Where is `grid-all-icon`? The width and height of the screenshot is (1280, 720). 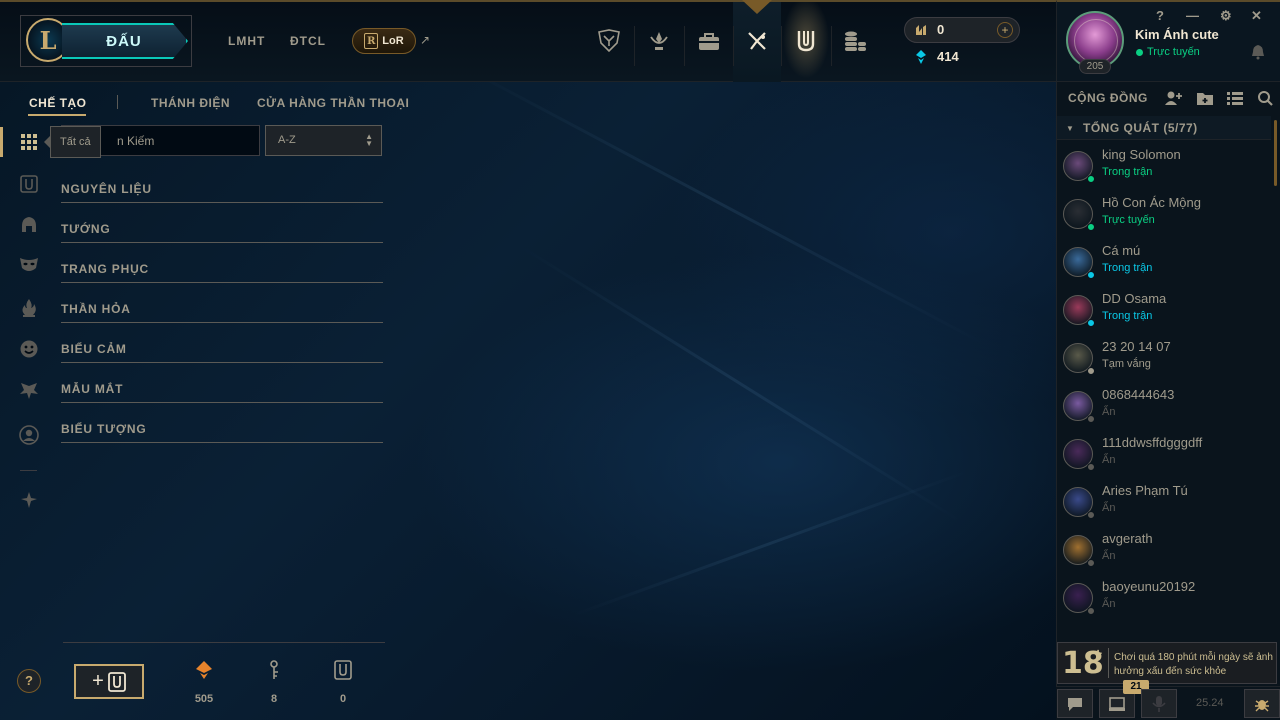
grid-all-icon is located at coordinates (29, 142).